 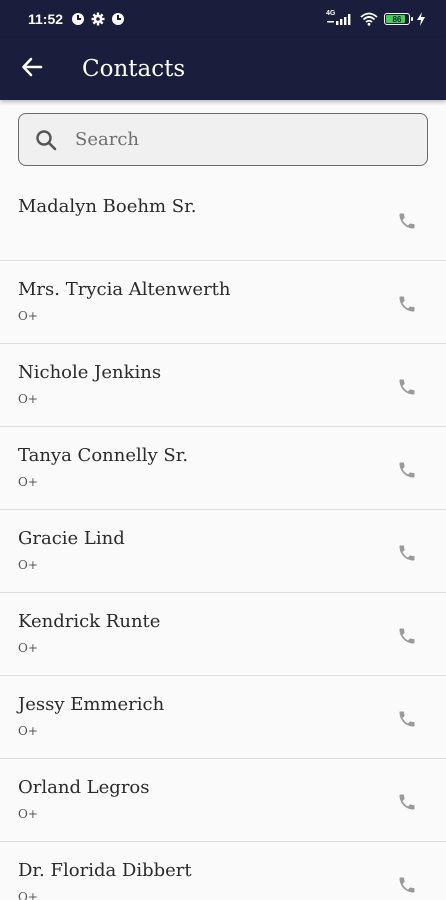 I want to click on contact-item: Madalyn Boehm Sr., so click(x=223, y=219).